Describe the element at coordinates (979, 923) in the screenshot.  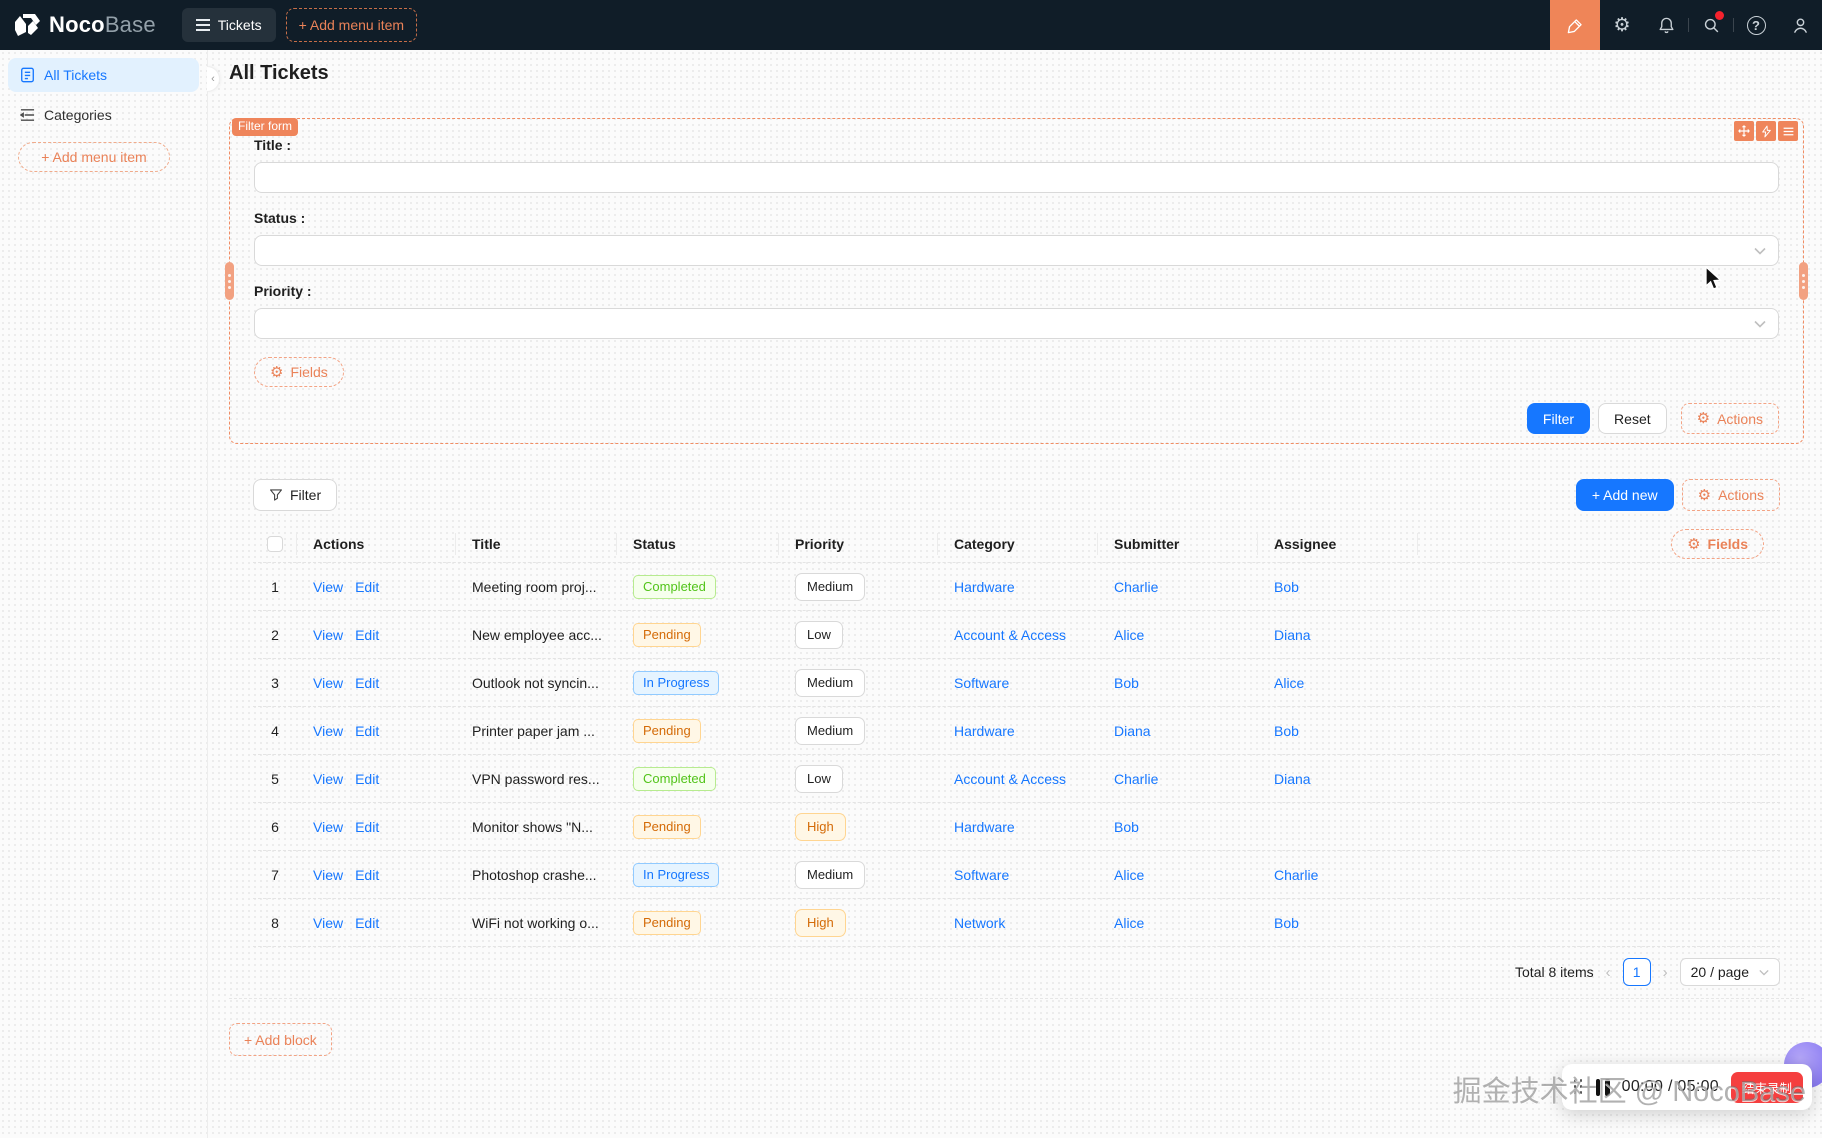
I see `category-link: Network` at that location.